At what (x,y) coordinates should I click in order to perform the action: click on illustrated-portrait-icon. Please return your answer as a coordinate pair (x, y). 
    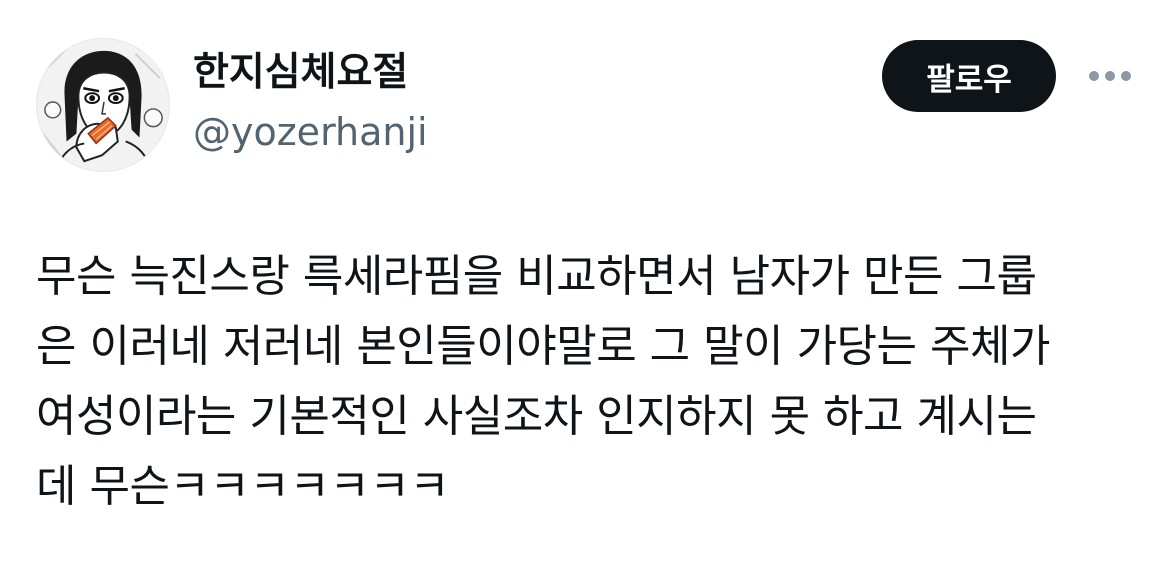
    Looking at the image, I should click on (103, 105).